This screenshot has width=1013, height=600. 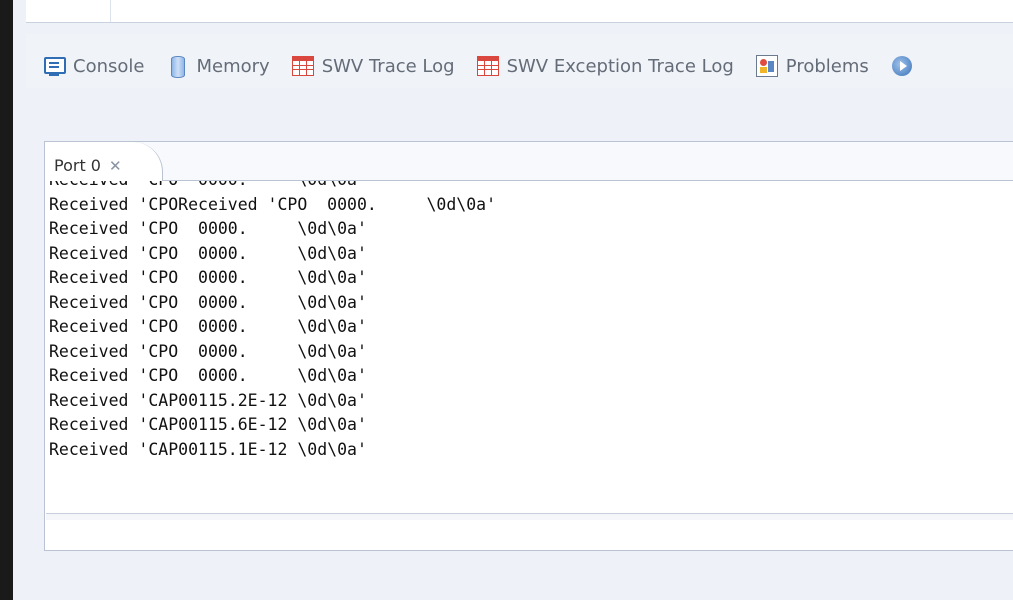 I want to click on play-circle-icon, so click(x=902, y=66).